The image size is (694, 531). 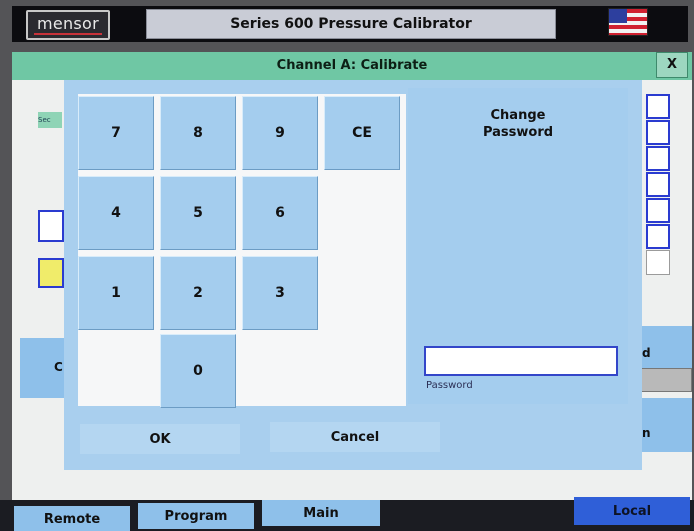 What do you see at coordinates (280, 293) in the screenshot?
I see `key-3: 3` at bounding box center [280, 293].